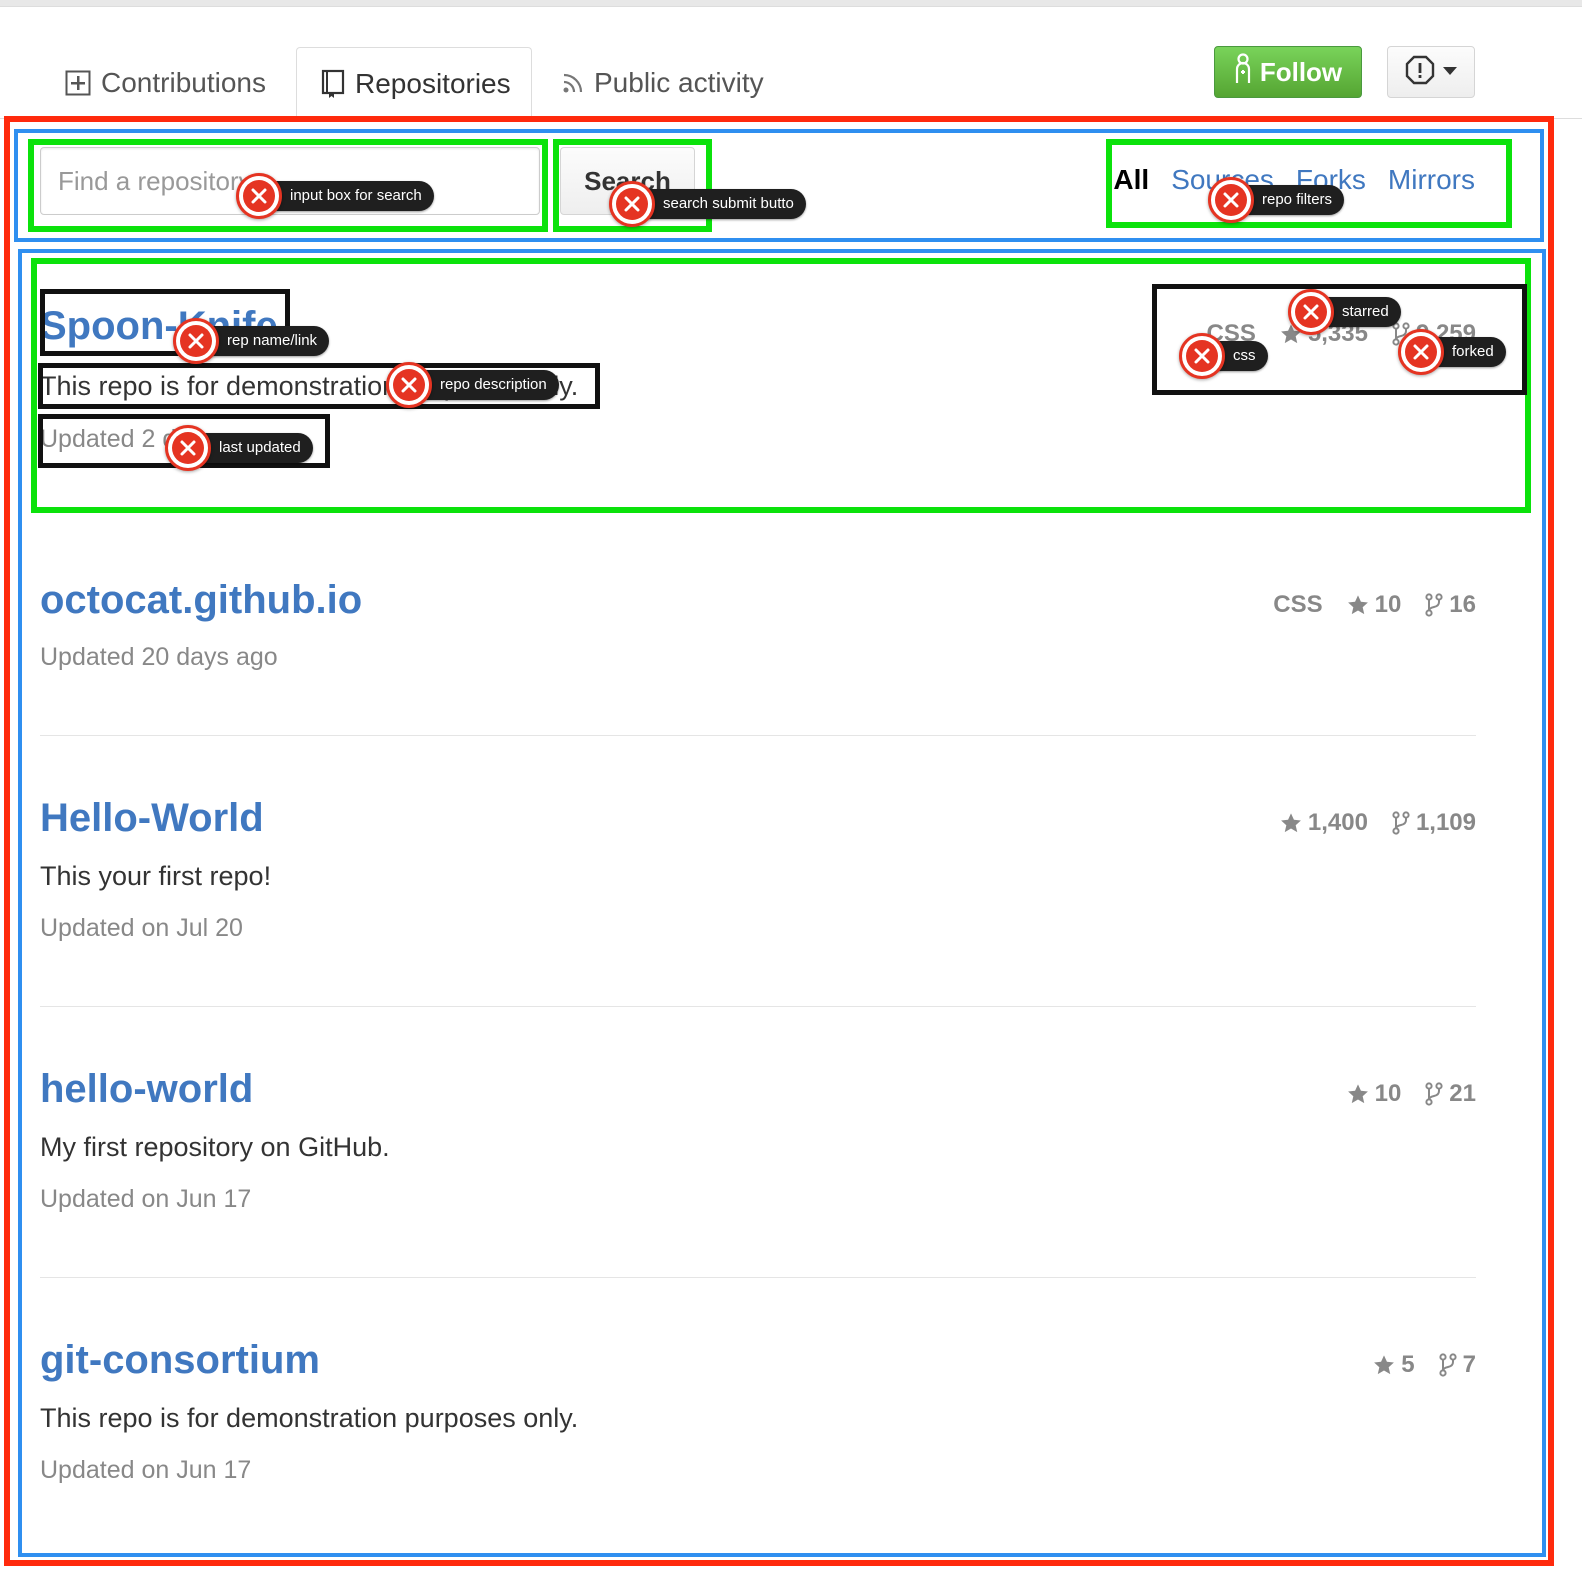 This screenshot has height=1595, width=1582. I want to click on repo-name-link: octocat.github.io, so click(201, 600).